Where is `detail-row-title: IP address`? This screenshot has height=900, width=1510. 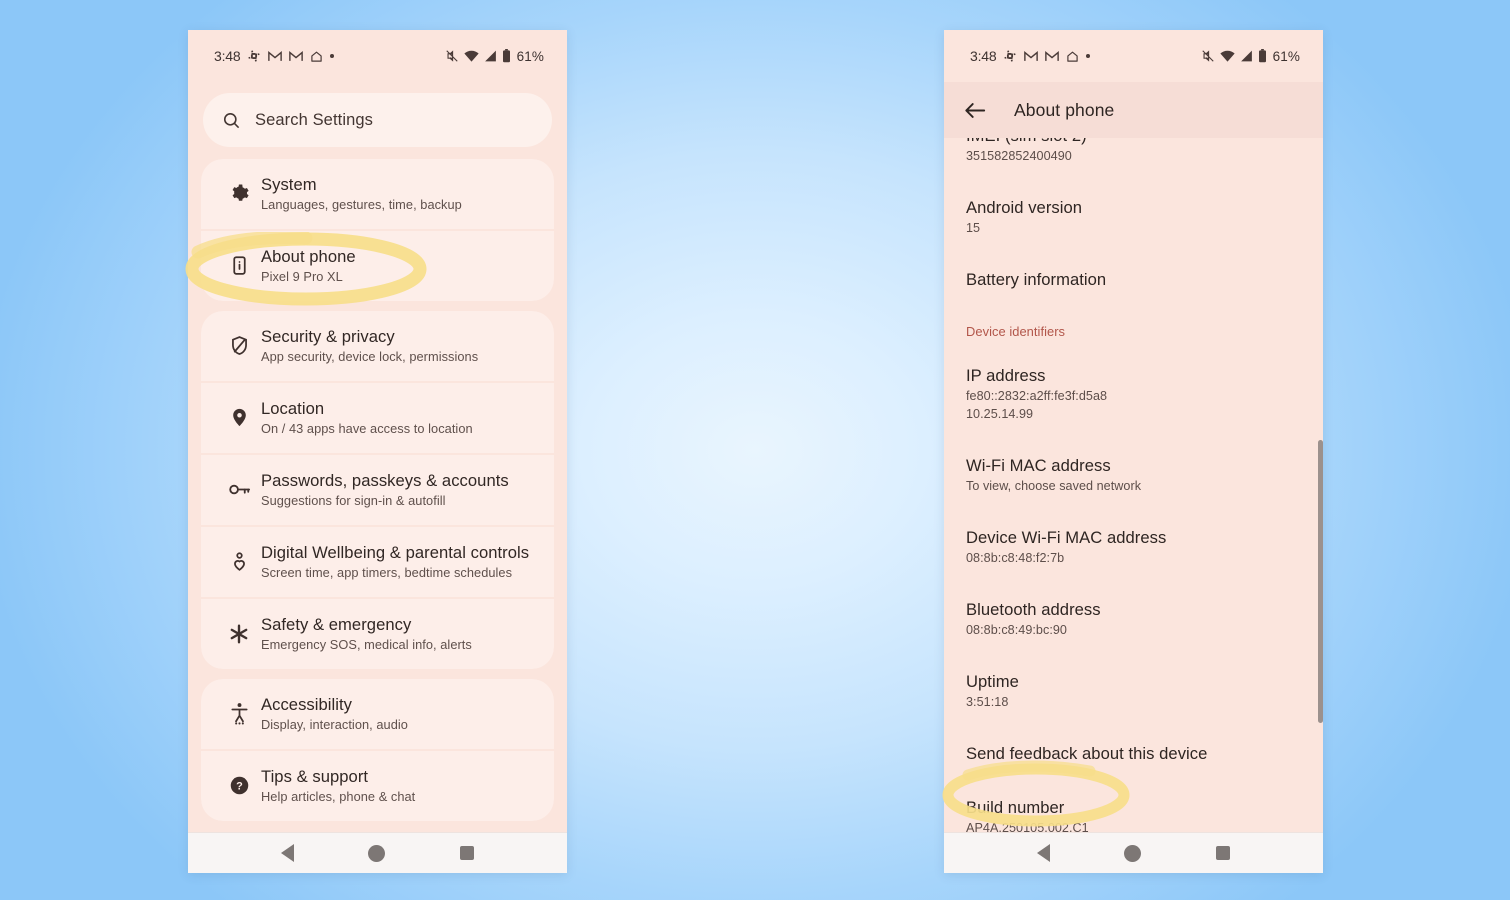 detail-row-title: IP address is located at coordinates (1006, 375).